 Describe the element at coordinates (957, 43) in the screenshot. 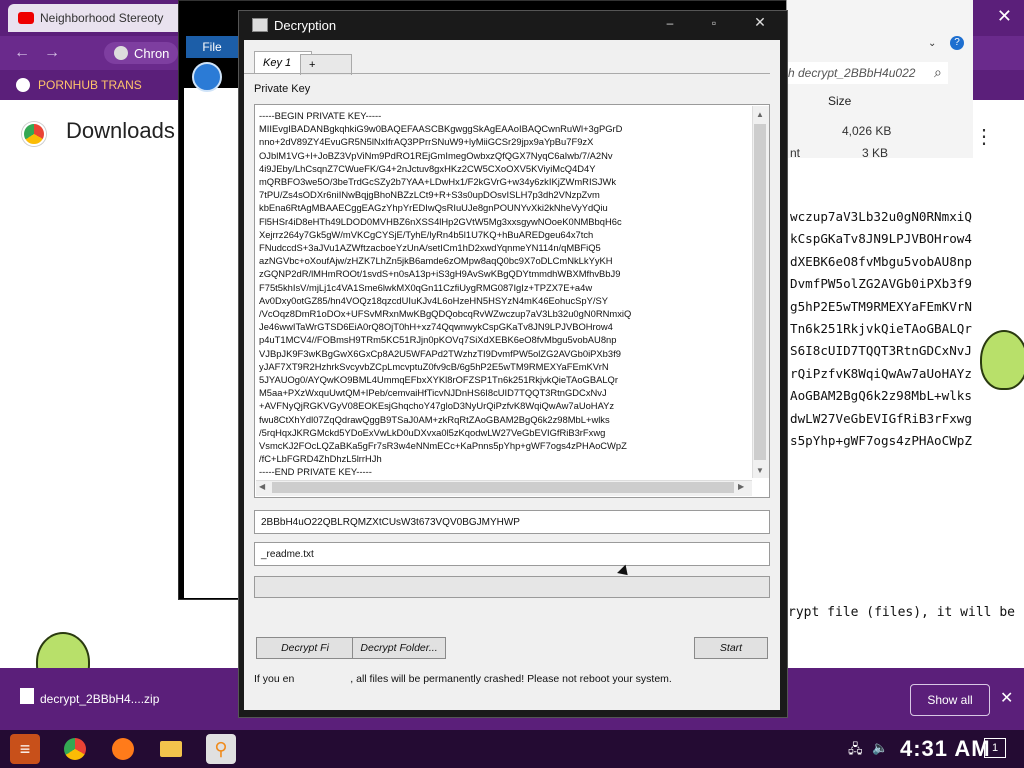

I see `help-icon: ?` at that location.